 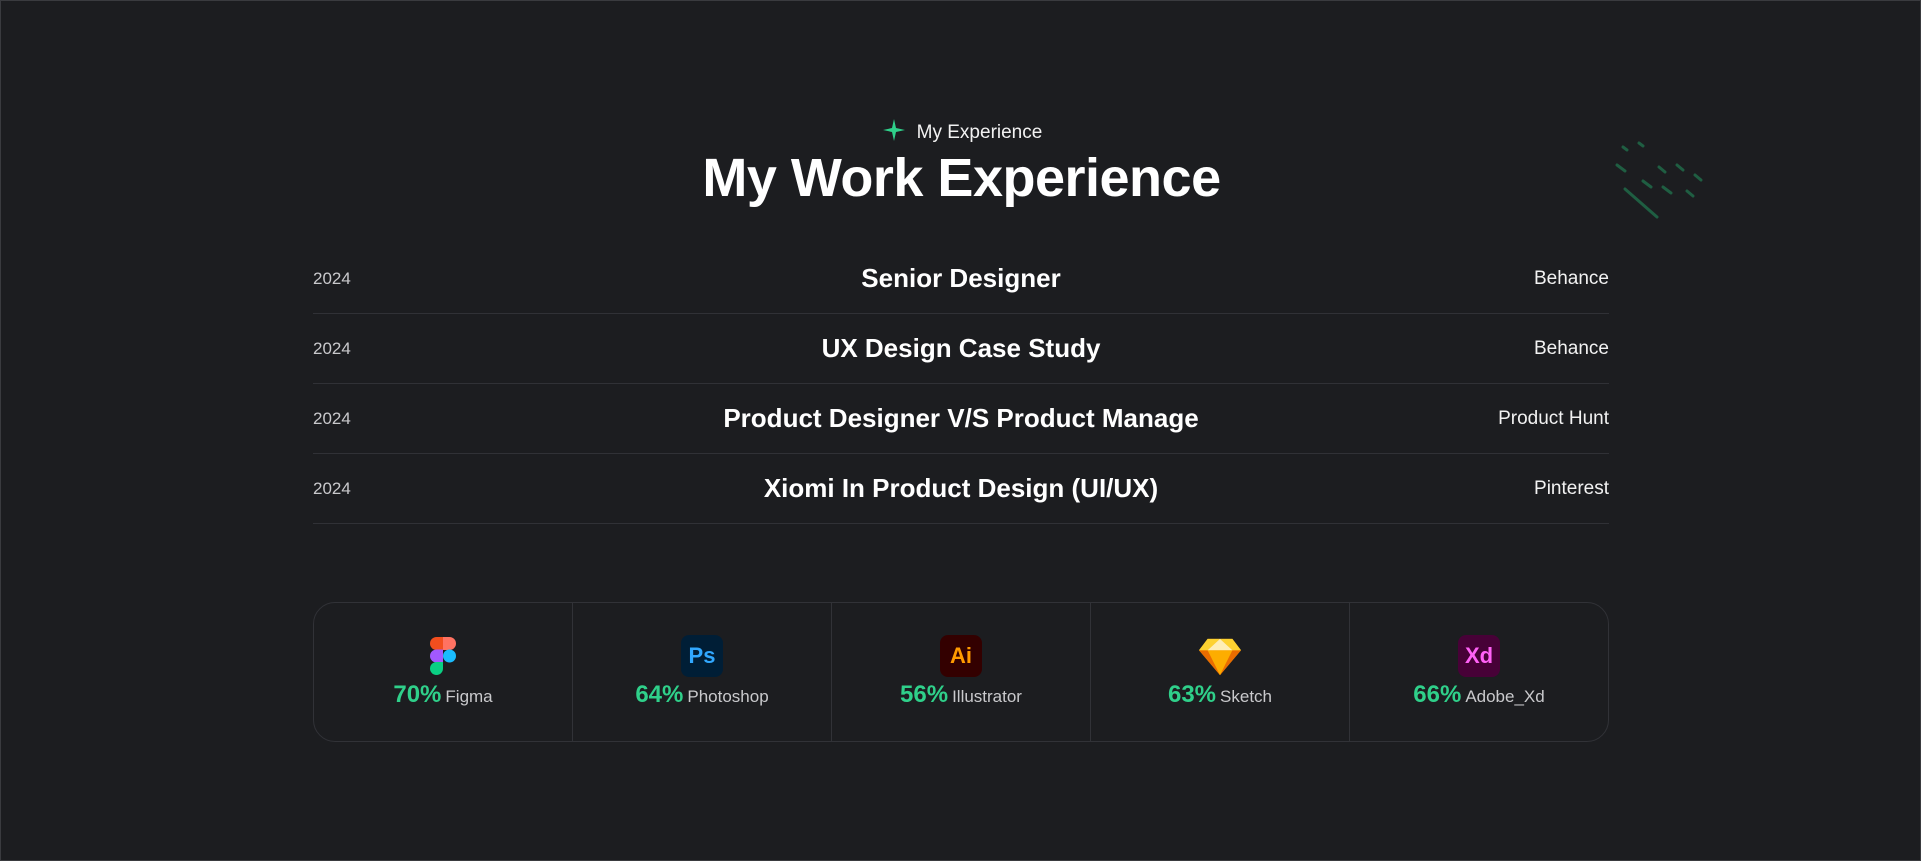 I want to click on skill-line: 70% Figma, so click(x=442, y=695).